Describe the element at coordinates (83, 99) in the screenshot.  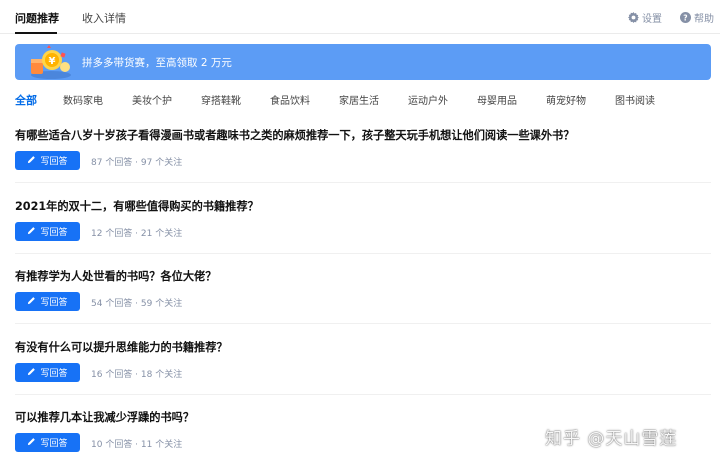
I see `category-digital: 数码家电` at that location.